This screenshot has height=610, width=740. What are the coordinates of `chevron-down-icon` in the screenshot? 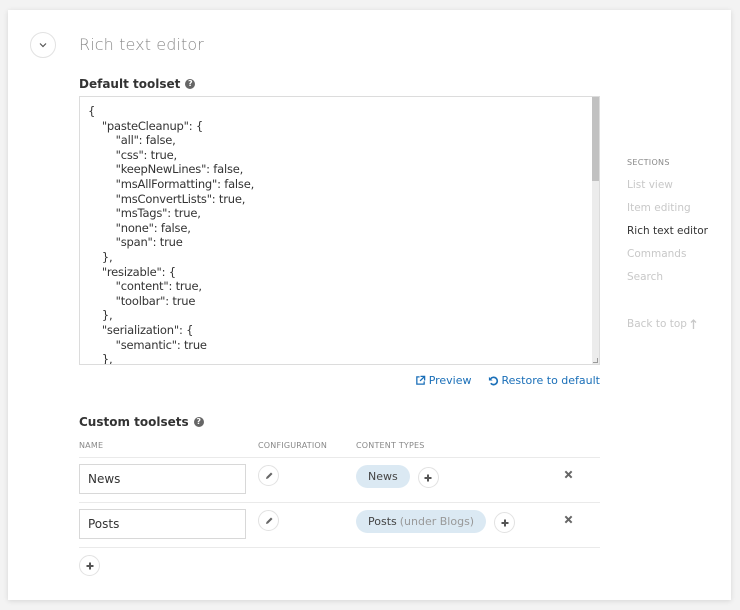 It's located at (43, 45).